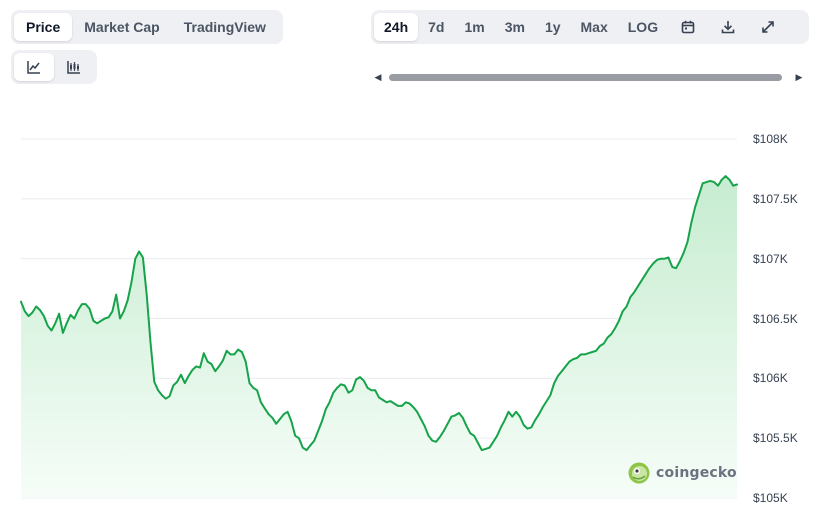  Describe the element at coordinates (770, 139) in the screenshot. I see `y-axis-tick-label: $108K` at that location.